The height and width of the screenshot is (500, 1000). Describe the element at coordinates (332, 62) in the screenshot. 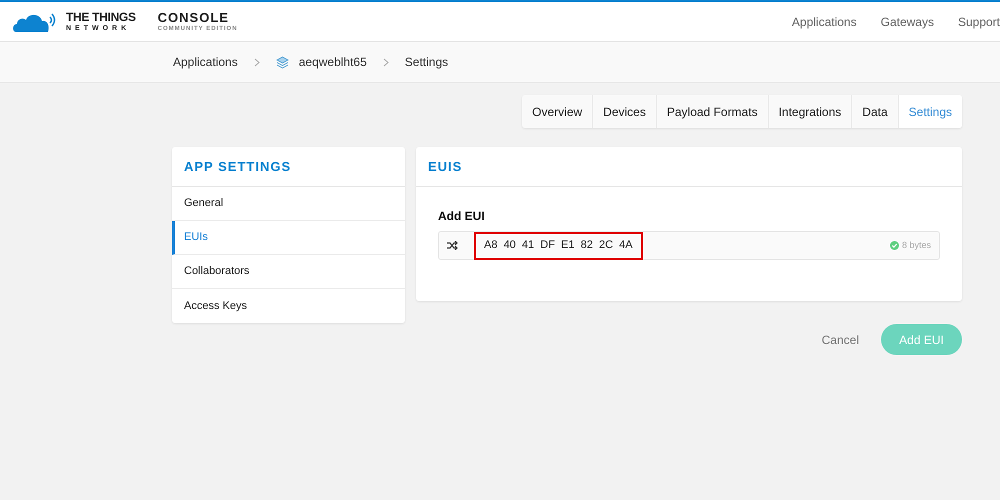

I see `breadcrumb-link: aeqweblht65` at that location.